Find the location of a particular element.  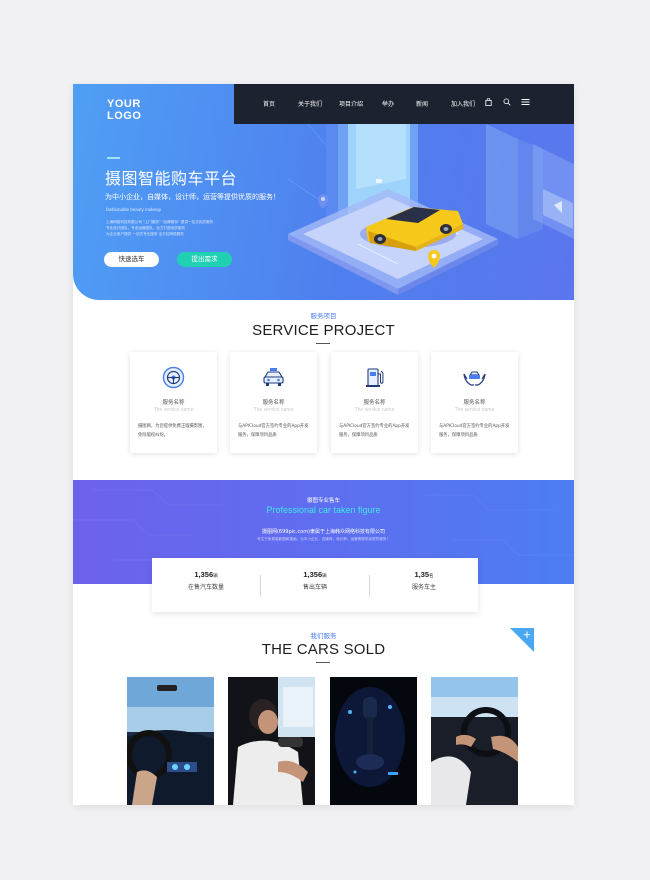

sold-section-title: THE CARS SOLD is located at coordinates (323, 649).